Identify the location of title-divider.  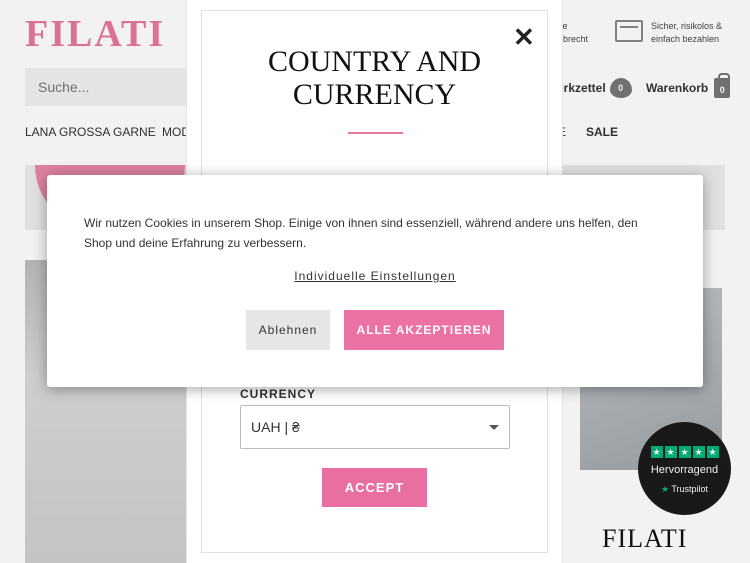
(375, 133).